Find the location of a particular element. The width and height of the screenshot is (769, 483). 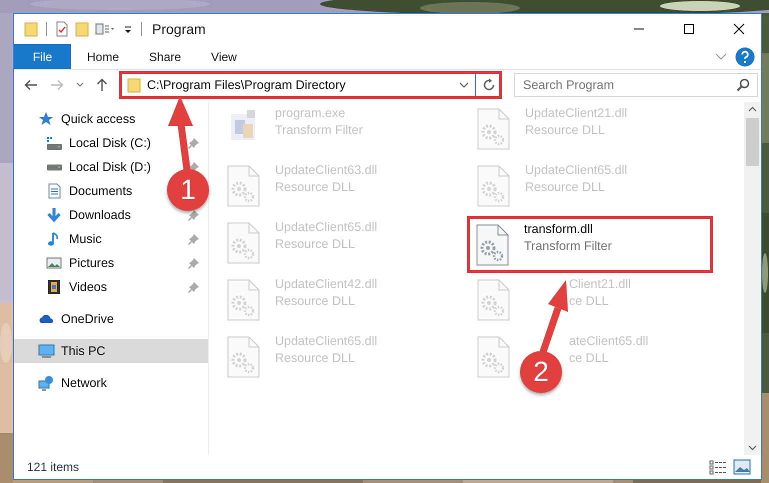

sidebar-item: Music is located at coordinates (74, 239).